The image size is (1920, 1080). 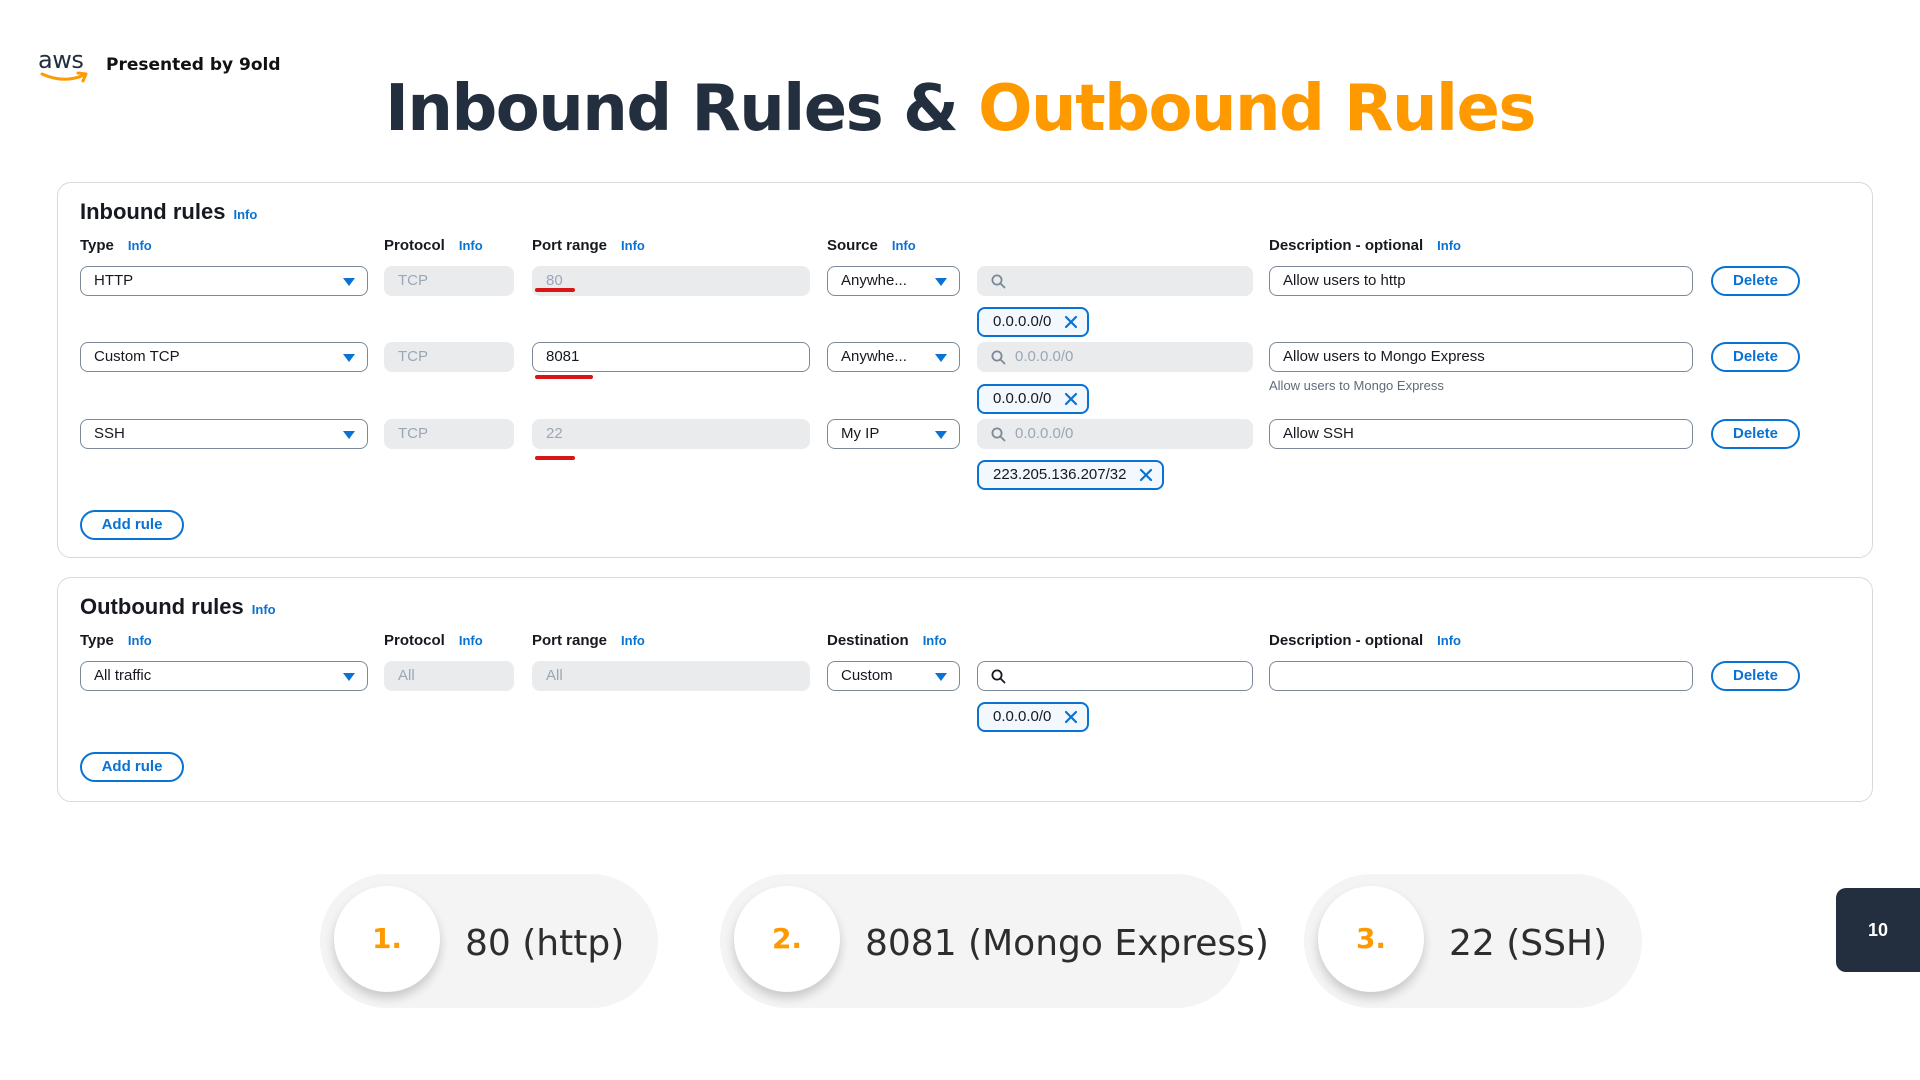 I want to click on type-value: SSH, so click(x=109, y=433).